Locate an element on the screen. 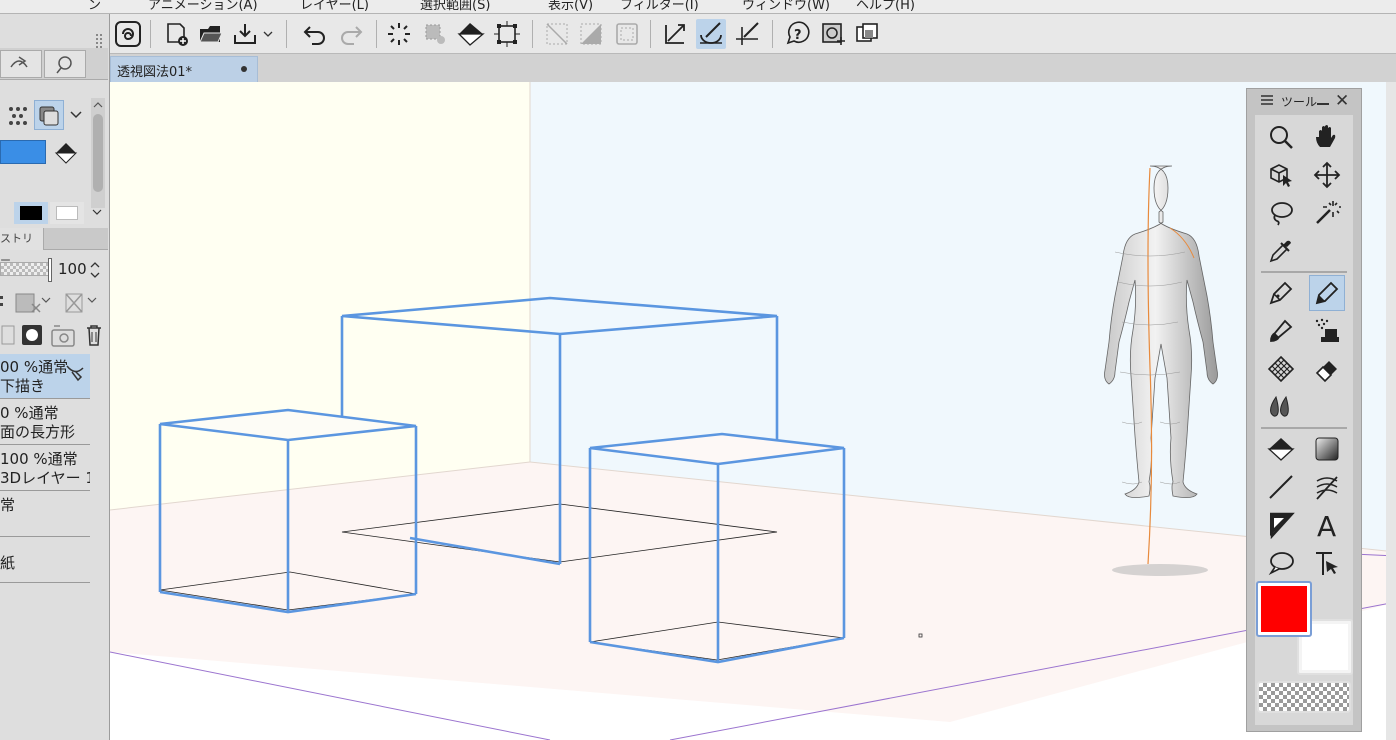  clear-button is located at coordinates (399, 34).